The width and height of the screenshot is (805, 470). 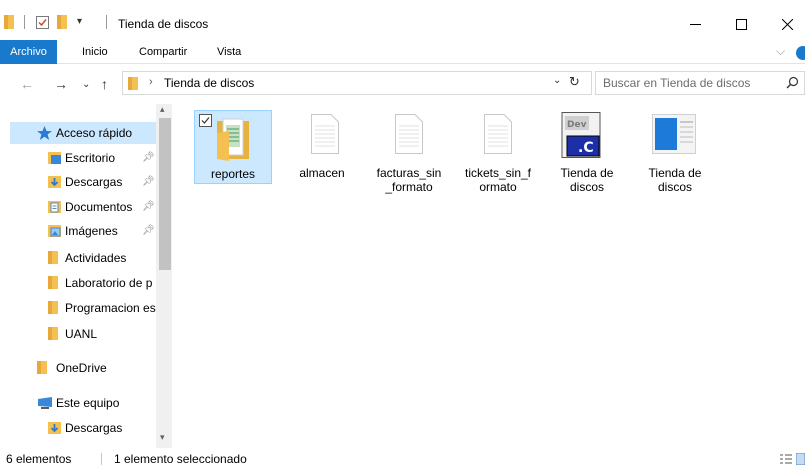 I want to click on window-title: Tienda de discos, so click(x=163, y=24).